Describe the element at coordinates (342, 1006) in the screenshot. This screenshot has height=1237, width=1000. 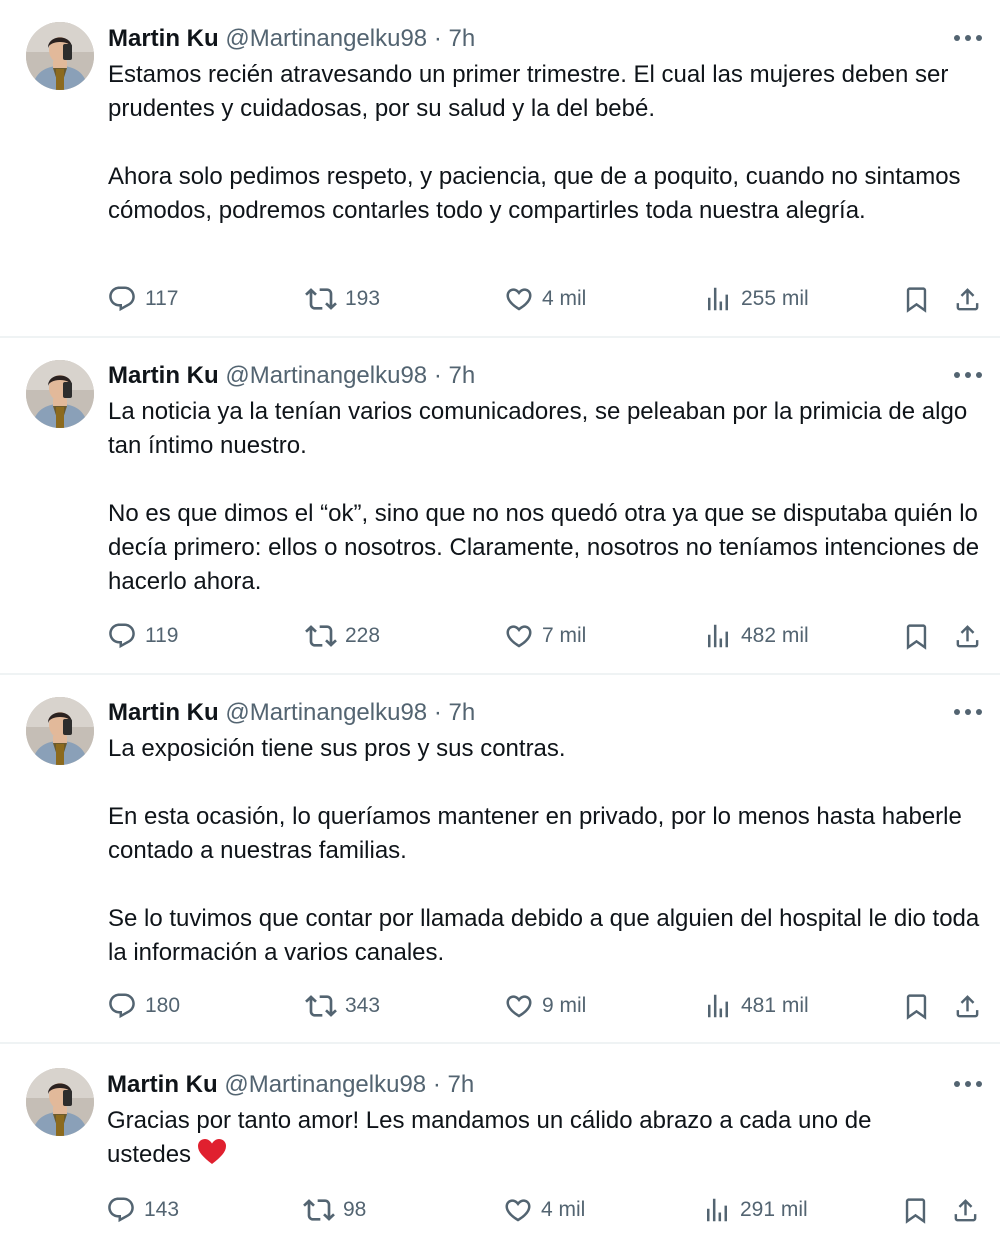
I see `retweet-button: 343` at that location.